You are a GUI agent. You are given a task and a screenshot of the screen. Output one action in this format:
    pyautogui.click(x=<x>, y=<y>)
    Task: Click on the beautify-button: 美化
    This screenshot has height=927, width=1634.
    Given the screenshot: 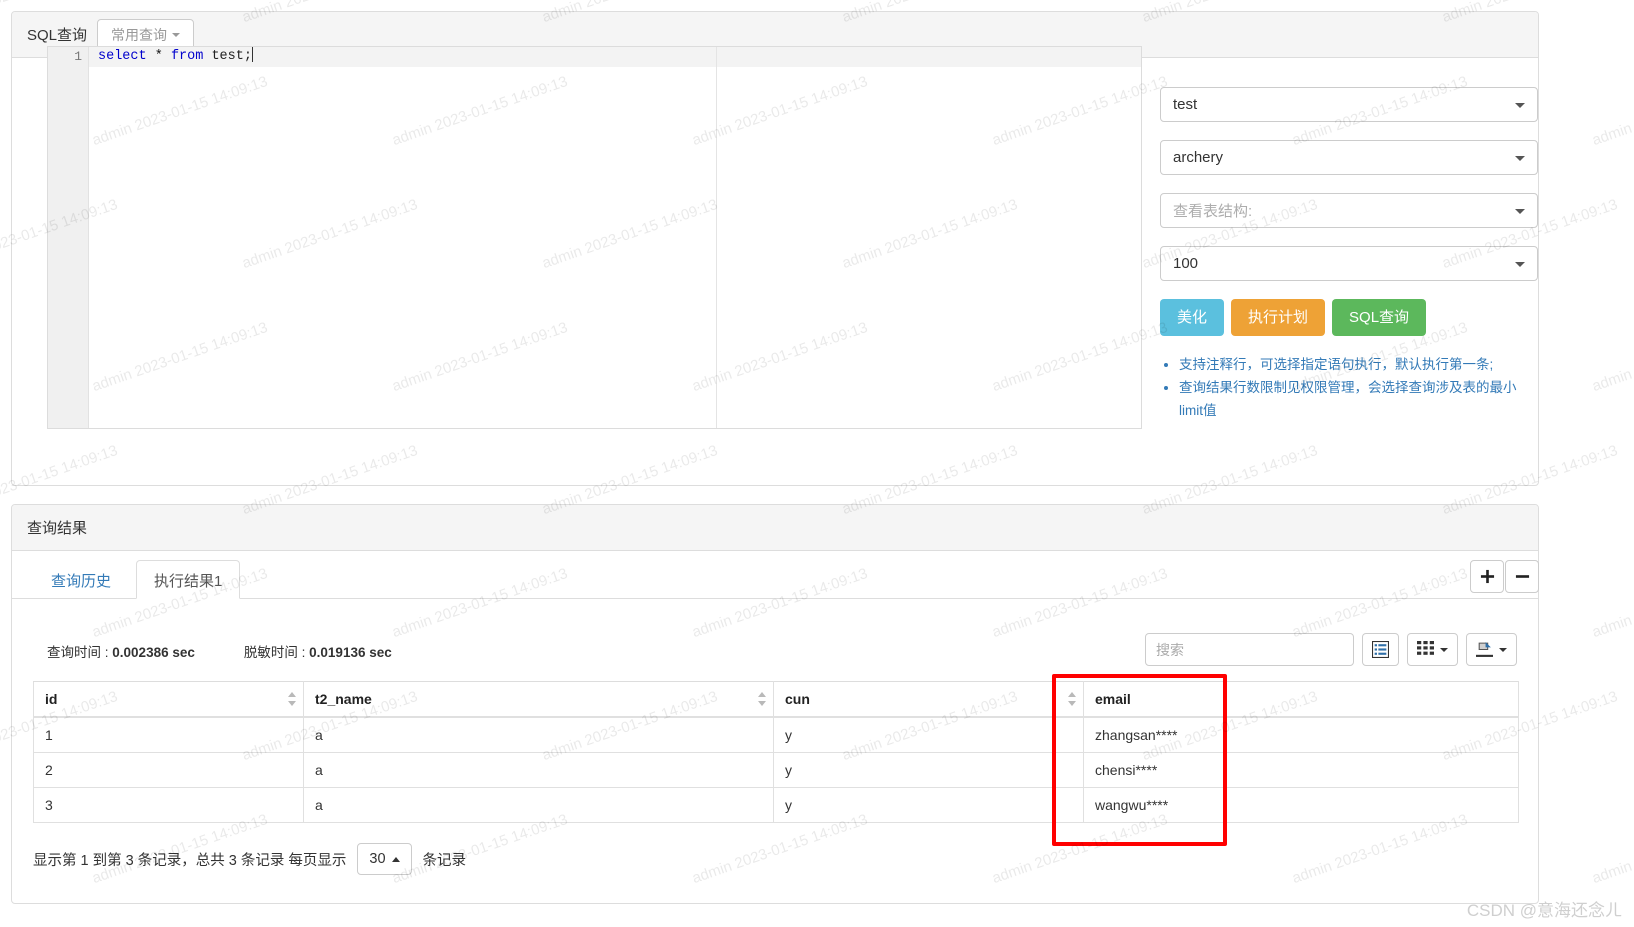 What is the action you would take?
    pyautogui.click(x=1192, y=317)
    